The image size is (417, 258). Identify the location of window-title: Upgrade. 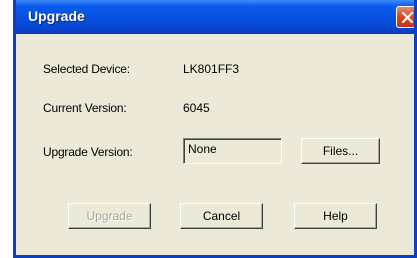
(56, 16).